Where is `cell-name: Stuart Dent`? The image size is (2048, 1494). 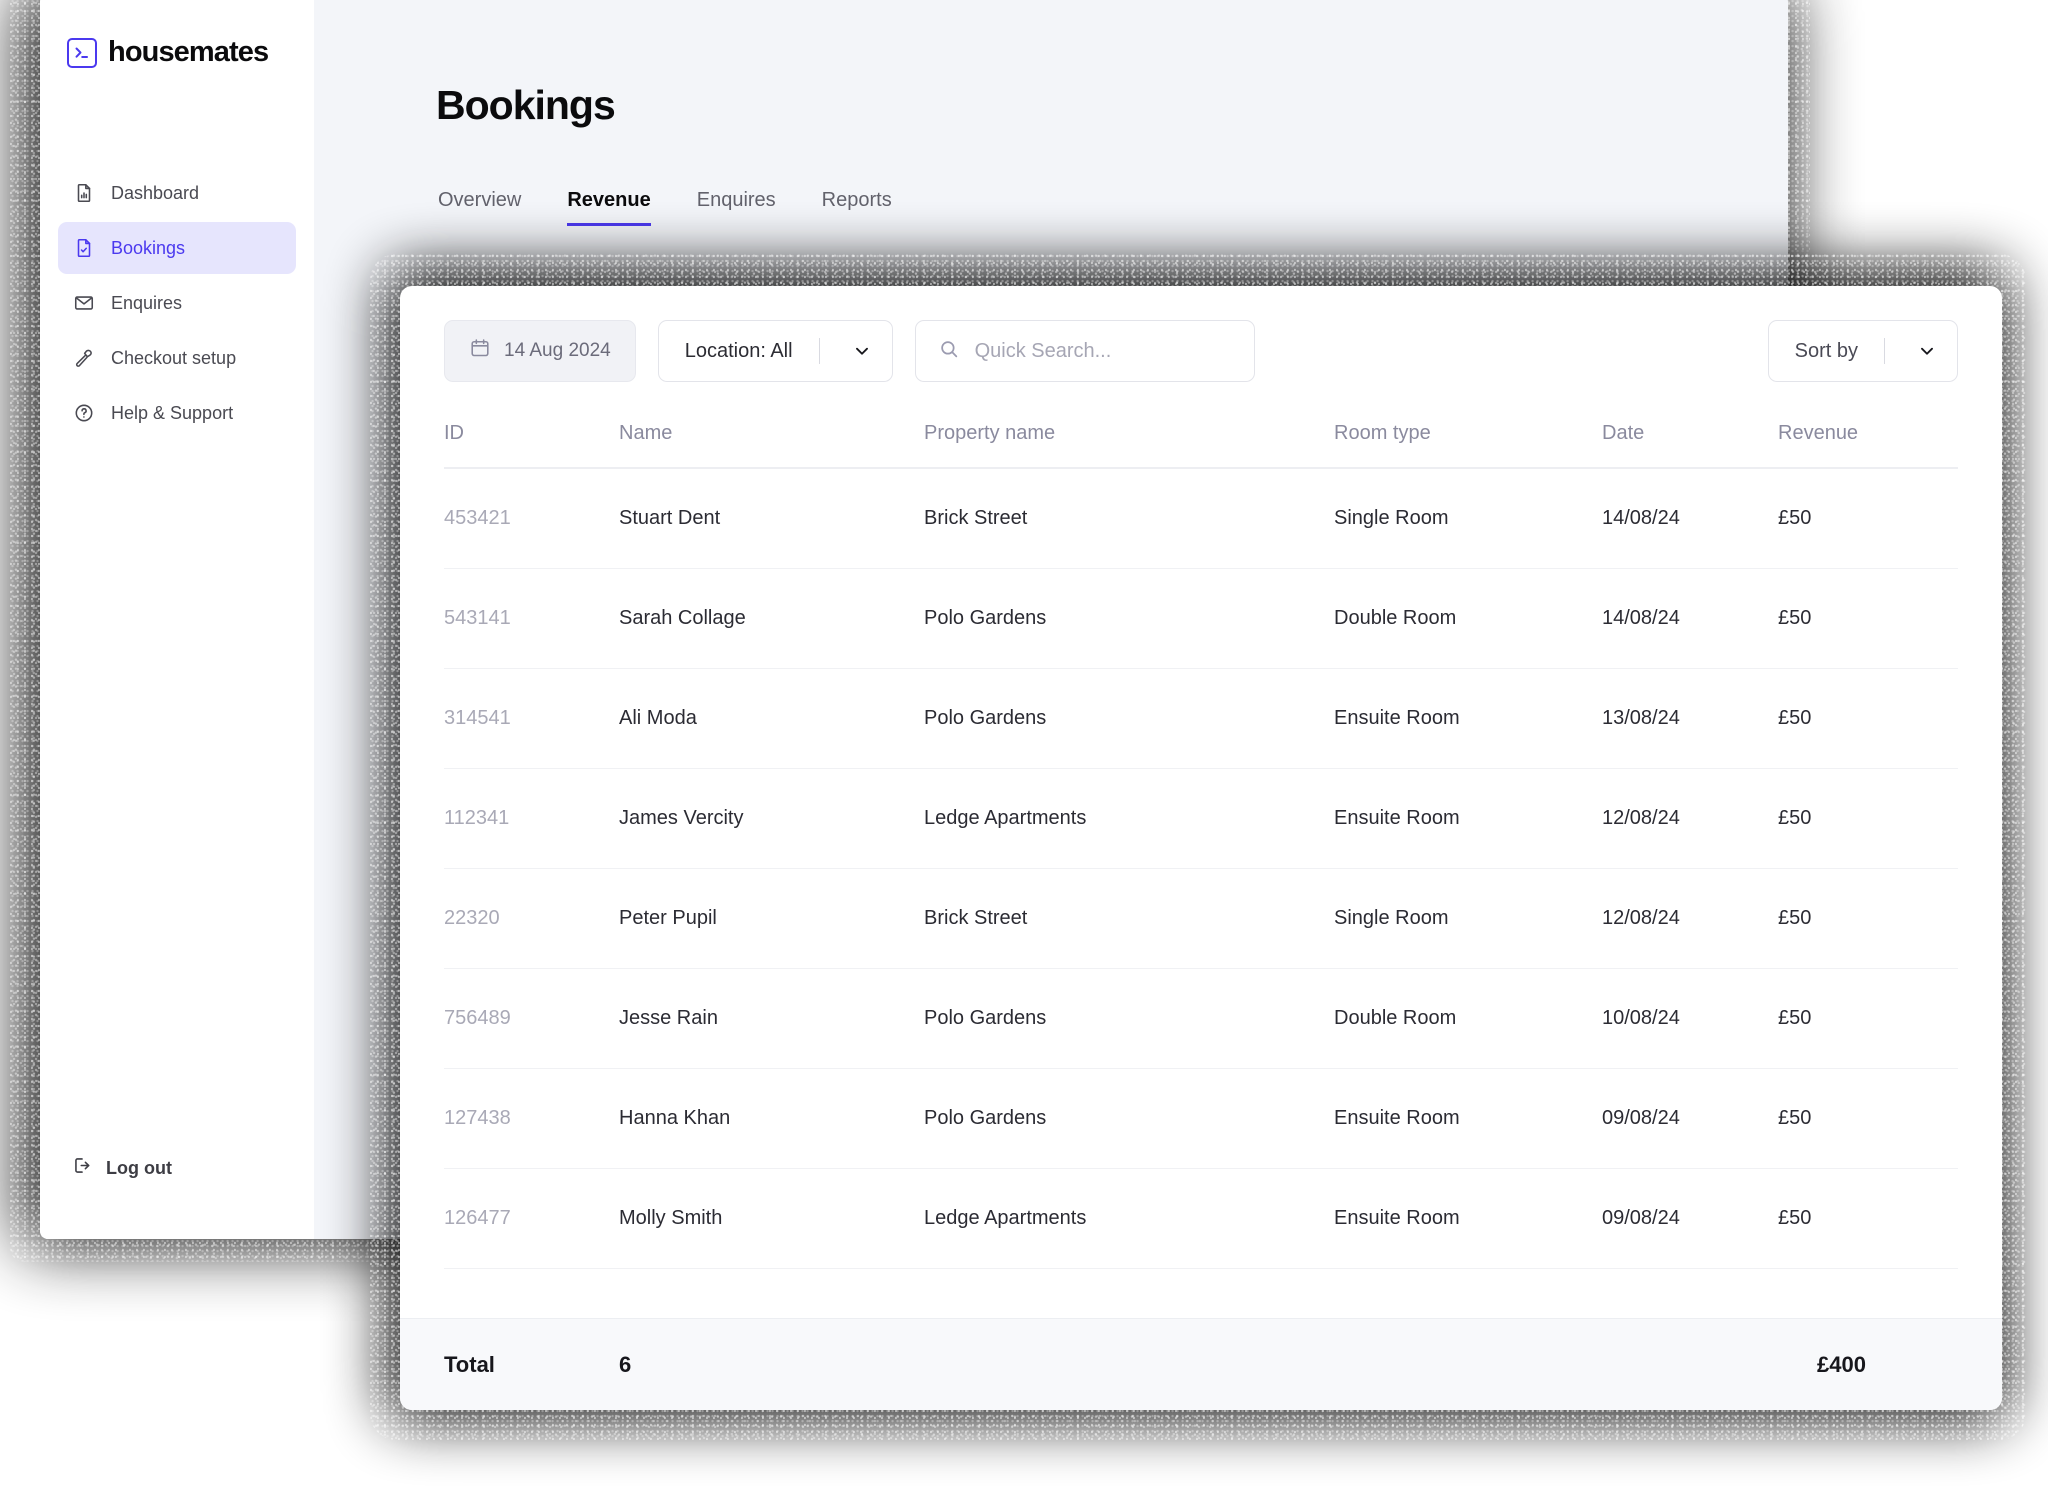
cell-name: Stuart Dent is located at coordinates (670, 518).